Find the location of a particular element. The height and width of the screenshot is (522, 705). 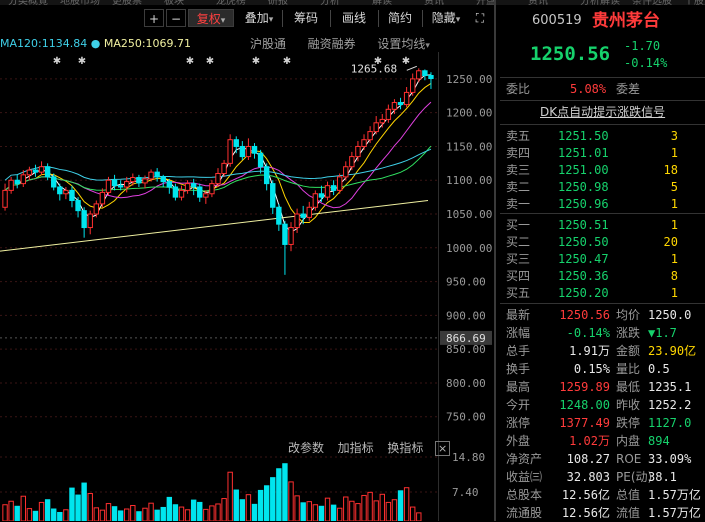

tab-set-ma: 设置均线 is located at coordinates (401, 44).